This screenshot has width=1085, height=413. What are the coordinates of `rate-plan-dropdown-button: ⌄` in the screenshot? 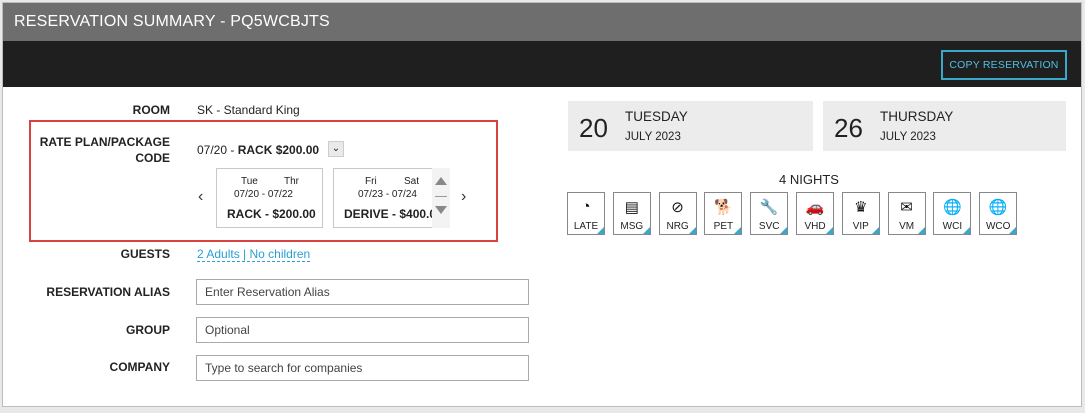 It's located at (336, 149).